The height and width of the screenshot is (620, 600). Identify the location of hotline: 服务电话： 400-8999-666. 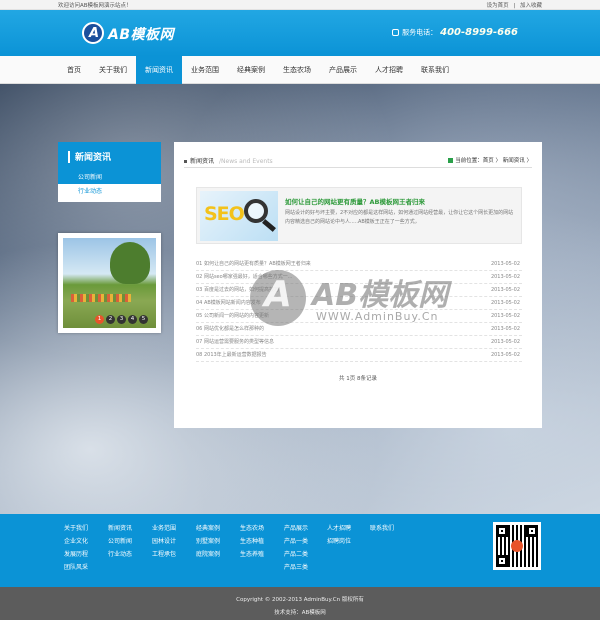
(455, 32).